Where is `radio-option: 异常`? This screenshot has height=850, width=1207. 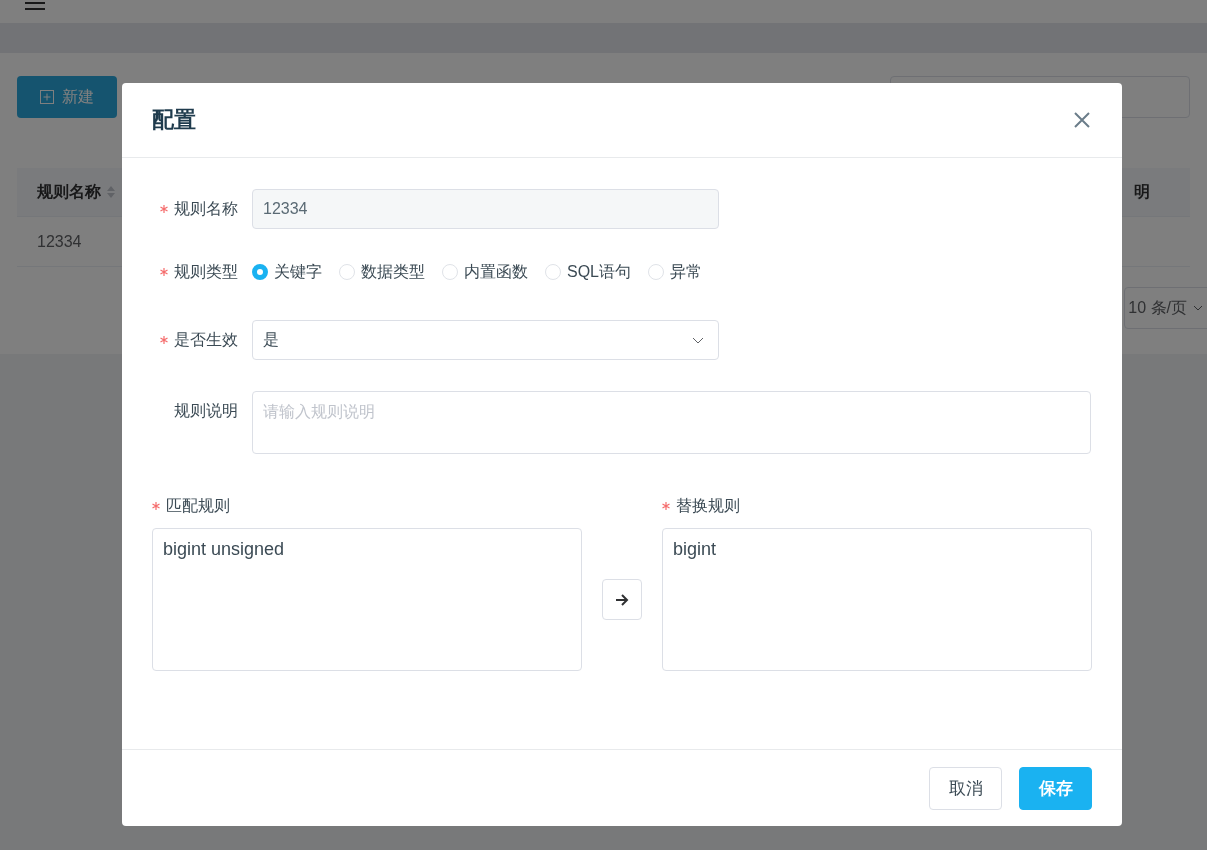
radio-option: 异常 is located at coordinates (675, 272).